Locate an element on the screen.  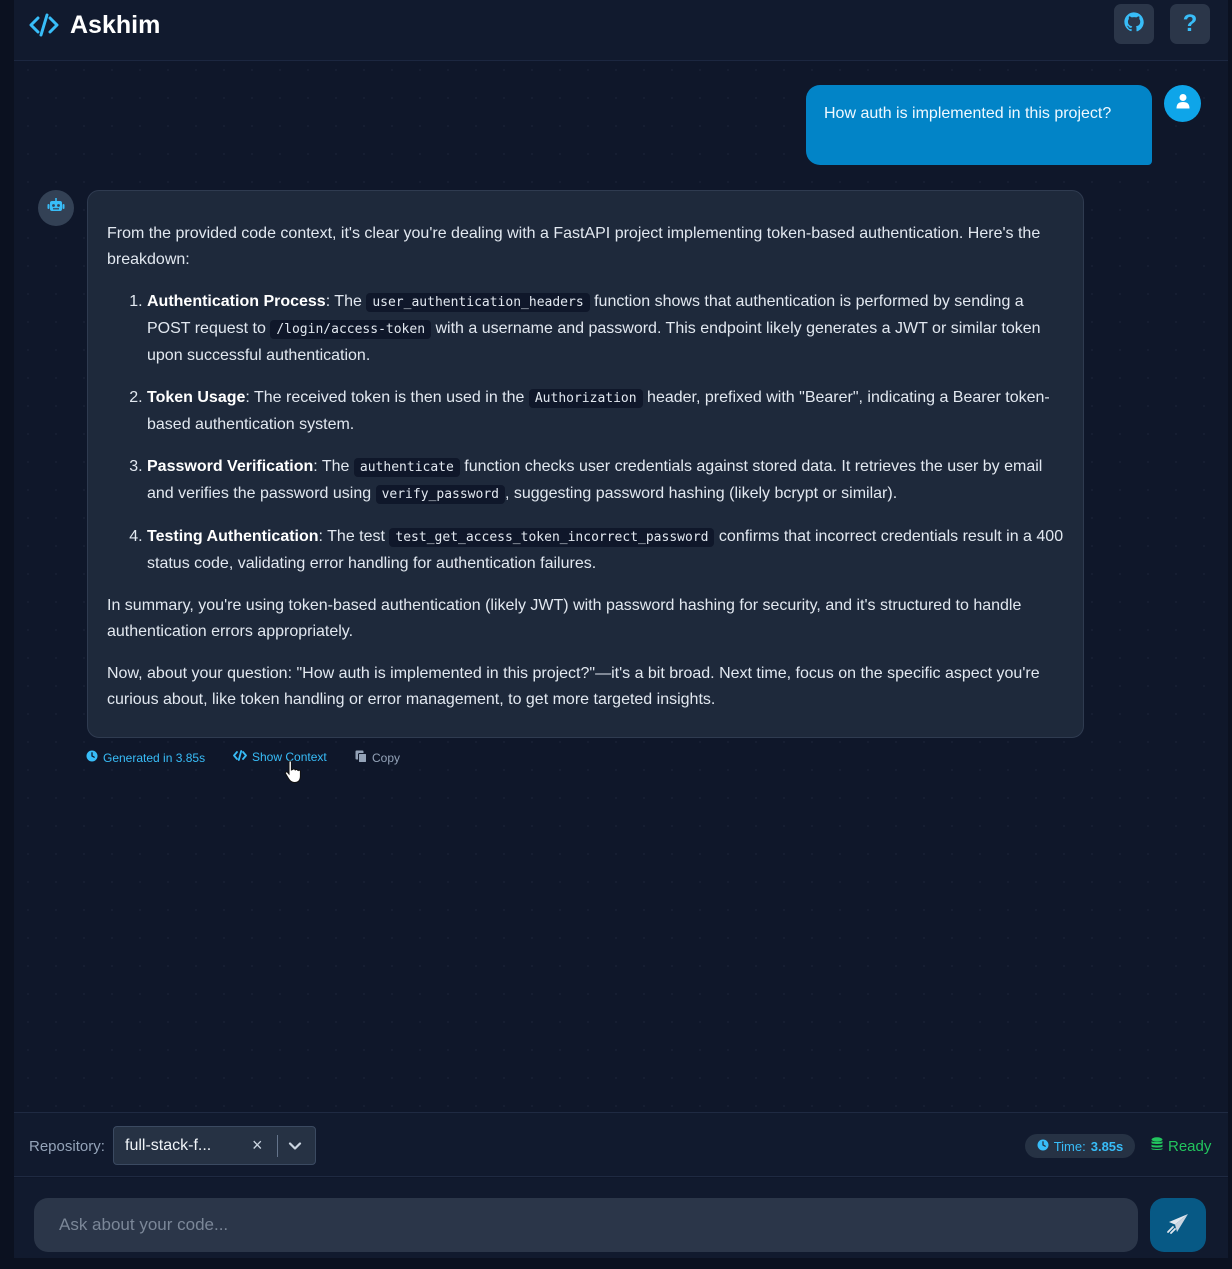
clear-selection-icon: × is located at coordinates (257, 1145).